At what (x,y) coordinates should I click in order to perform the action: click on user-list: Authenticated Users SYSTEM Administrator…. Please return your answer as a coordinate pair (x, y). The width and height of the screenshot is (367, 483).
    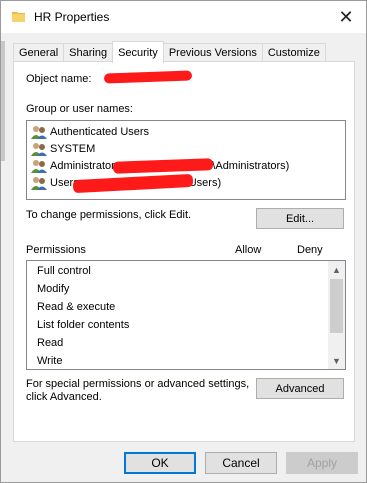
    Looking at the image, I should click on (186, 160).